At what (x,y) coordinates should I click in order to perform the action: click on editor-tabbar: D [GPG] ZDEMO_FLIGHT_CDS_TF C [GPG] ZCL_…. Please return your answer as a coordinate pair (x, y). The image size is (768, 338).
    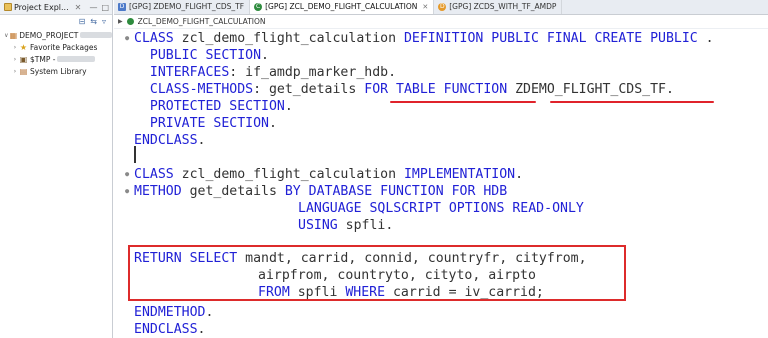
    Looking at the image, I should click on (441, 7).